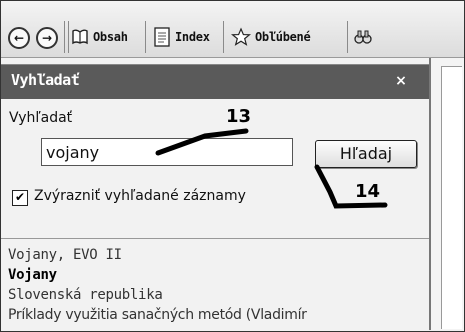 The height and width of the screenshot is (332, 465). Describe the element at coordinates (140, 196) in the screenshot. I see `highlight-label: Zvýrazniť vyhľadané záznamy` at that location.